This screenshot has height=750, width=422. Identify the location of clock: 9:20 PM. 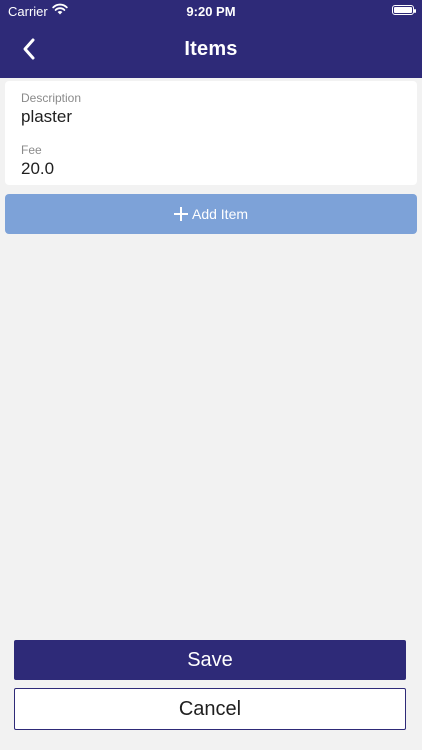
(211, 11).